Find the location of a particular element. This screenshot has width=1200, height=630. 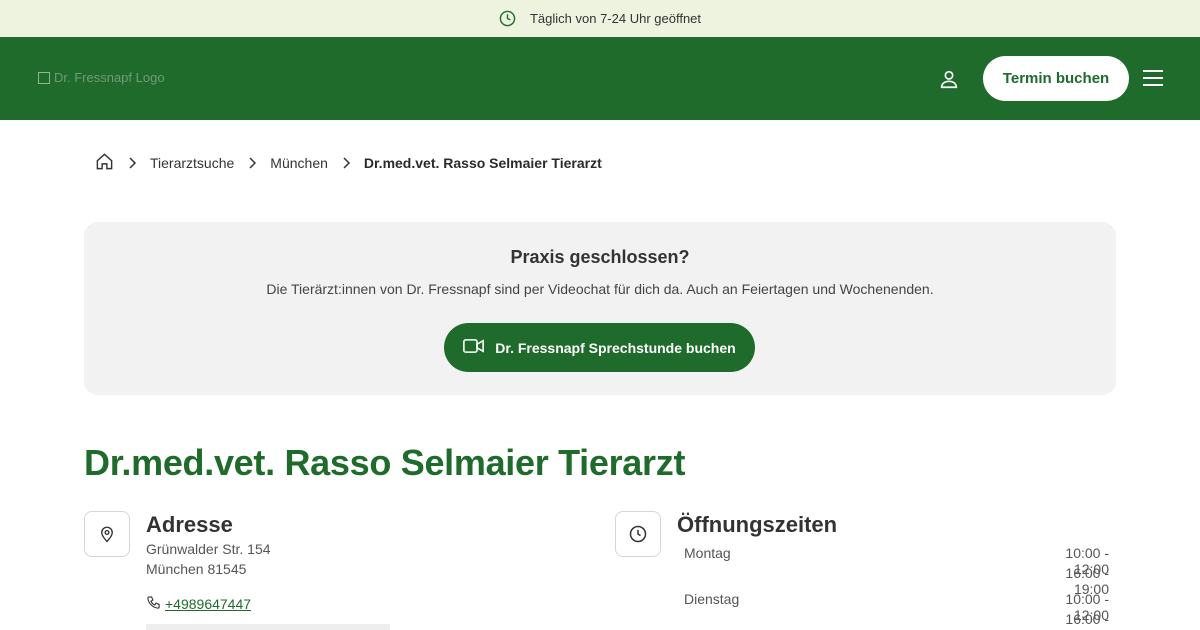

phone-link-row: +4989647447 is located at coordinates (198, 604).